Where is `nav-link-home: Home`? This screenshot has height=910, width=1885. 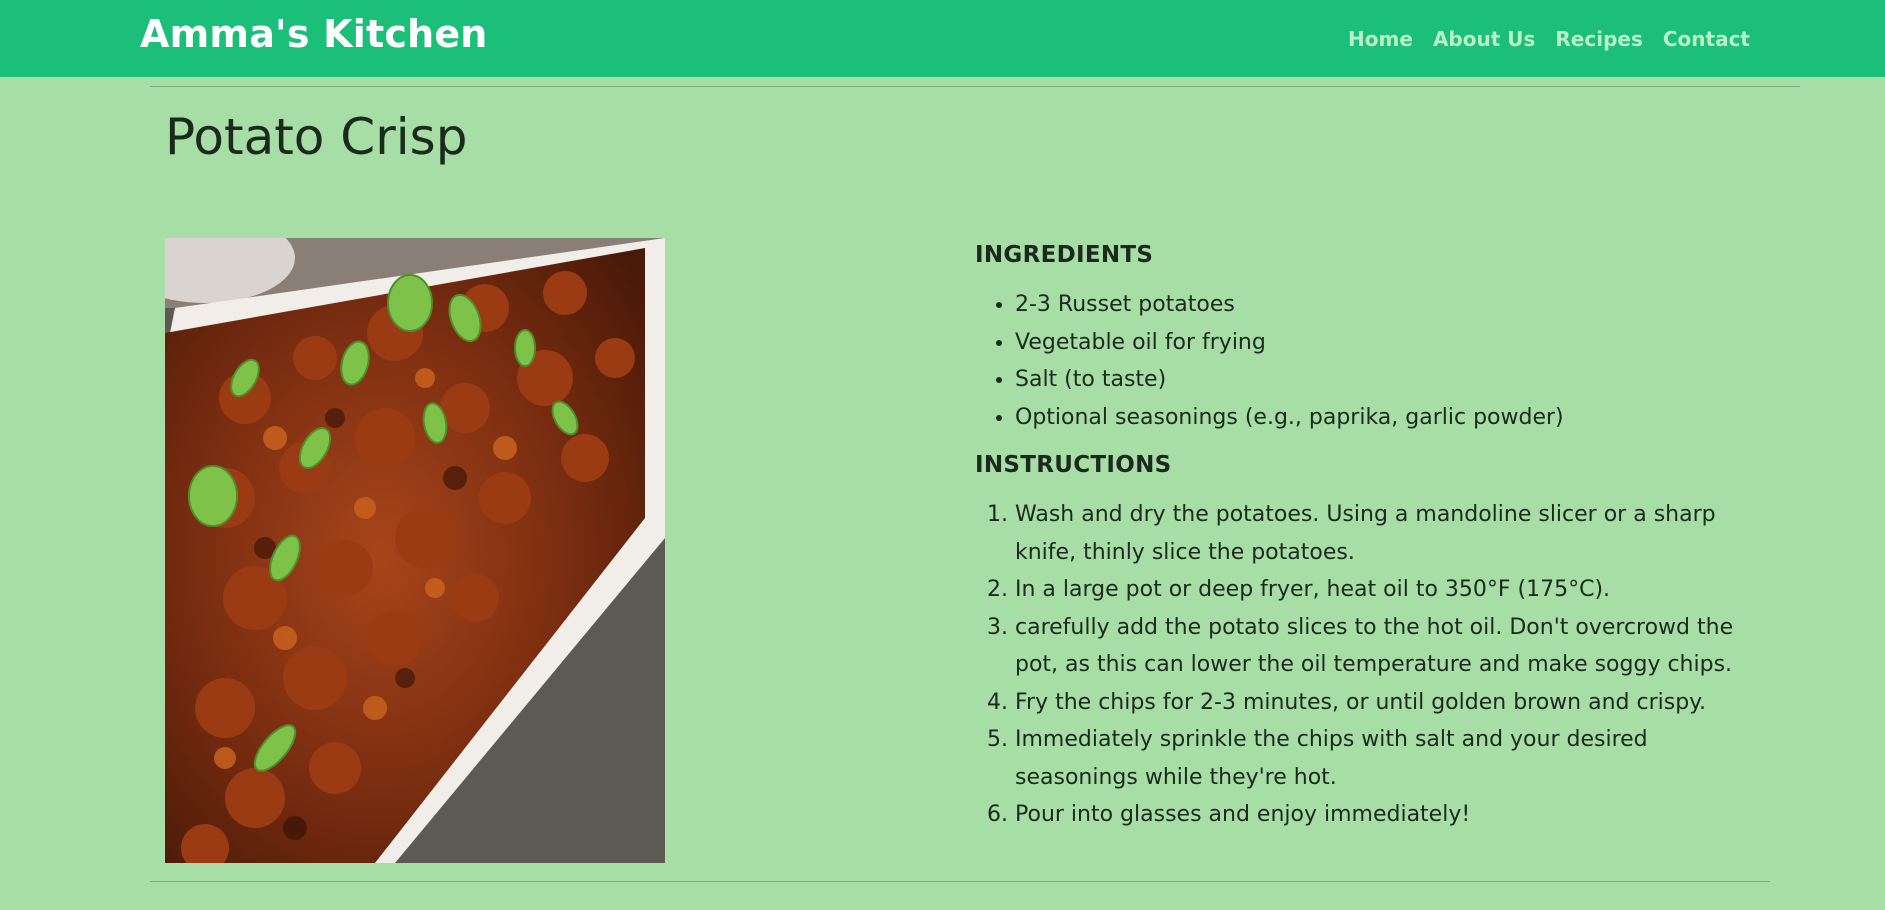 nav-link-home: Home is located at coordinates (1380, 39).